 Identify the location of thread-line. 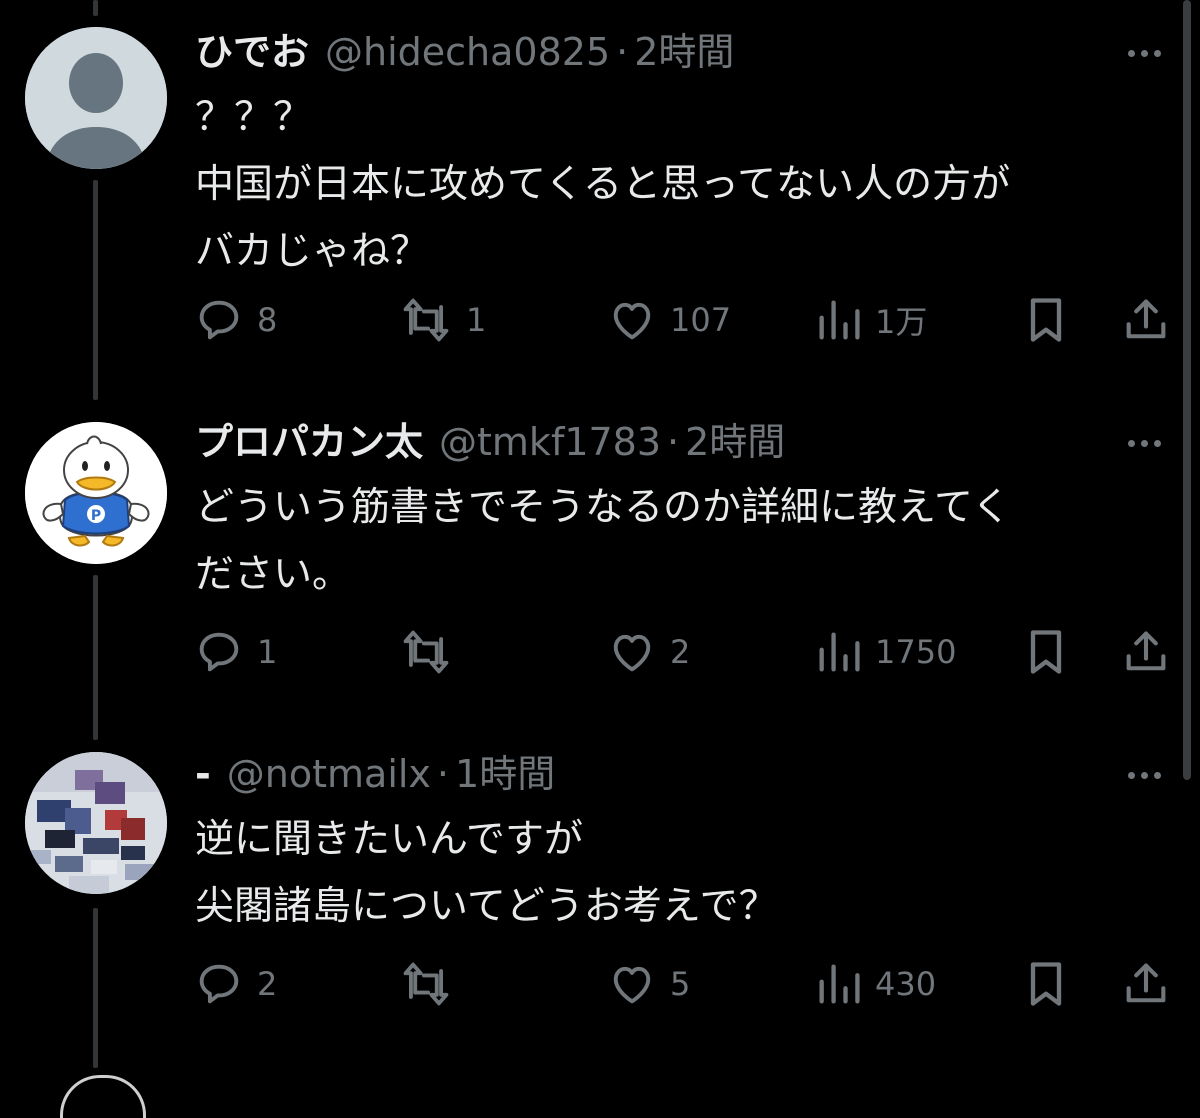
(95, 8).